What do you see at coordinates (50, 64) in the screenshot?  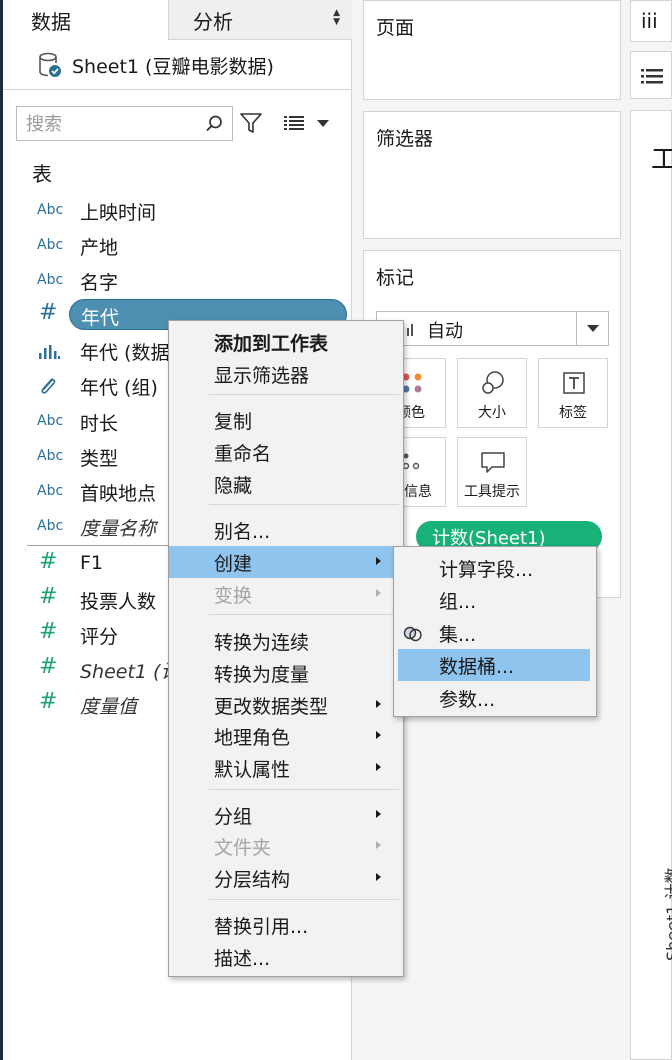 I see `datasource-icon` at bounding box center [50, 64].